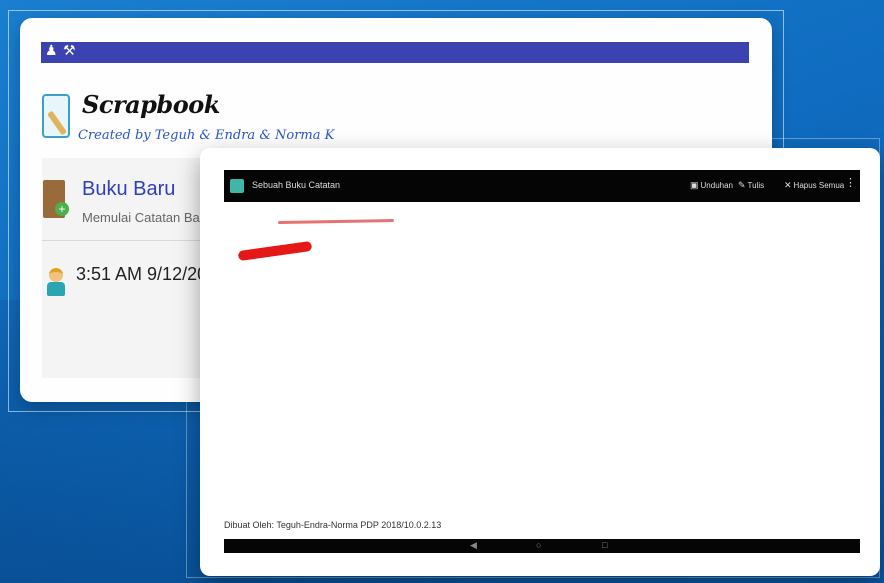 Image resolution: width=884 pixels, height=583 pixels. What do you see at coordinates (141, 274) in the screenshot?
I see `entry-timestamp: 3:51 AM 9/12/201` at bounding box center [141, 274].